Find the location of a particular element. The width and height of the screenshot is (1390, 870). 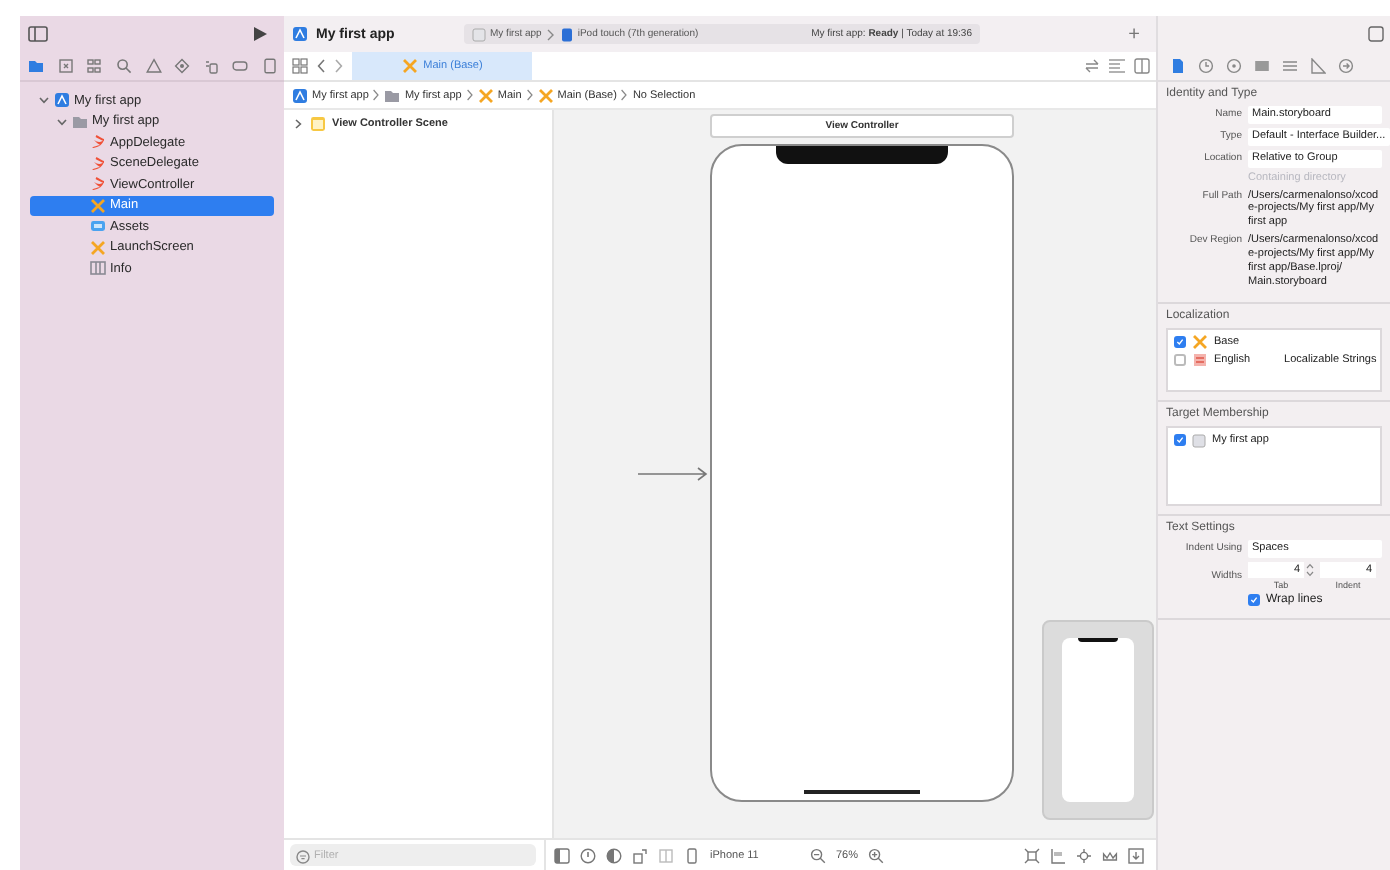

panel-icon is located at coordinates (562, 855).